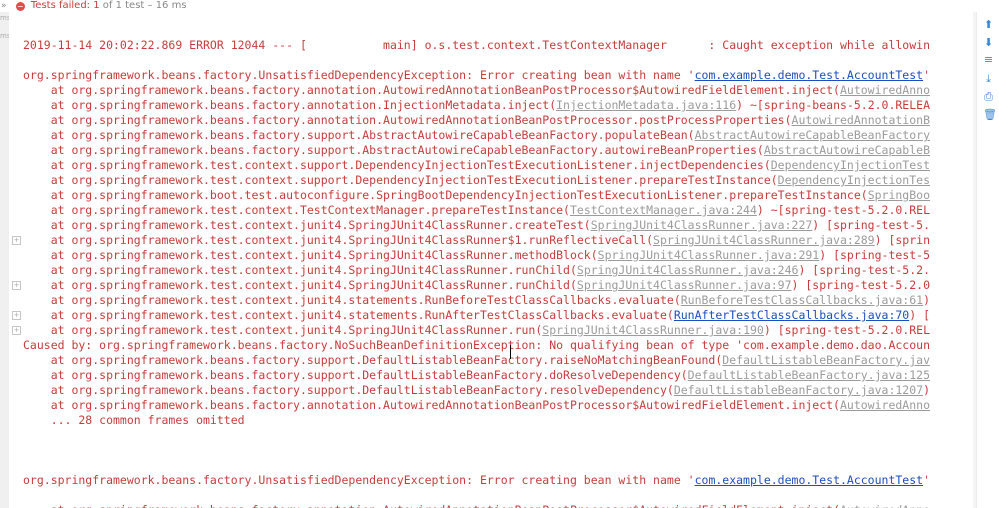 This screenshot has width=999, height=508. Describe the element at coordinates (854, 180) in the screenshot. I see `source-link: DependencyInjectionTes` at that location.